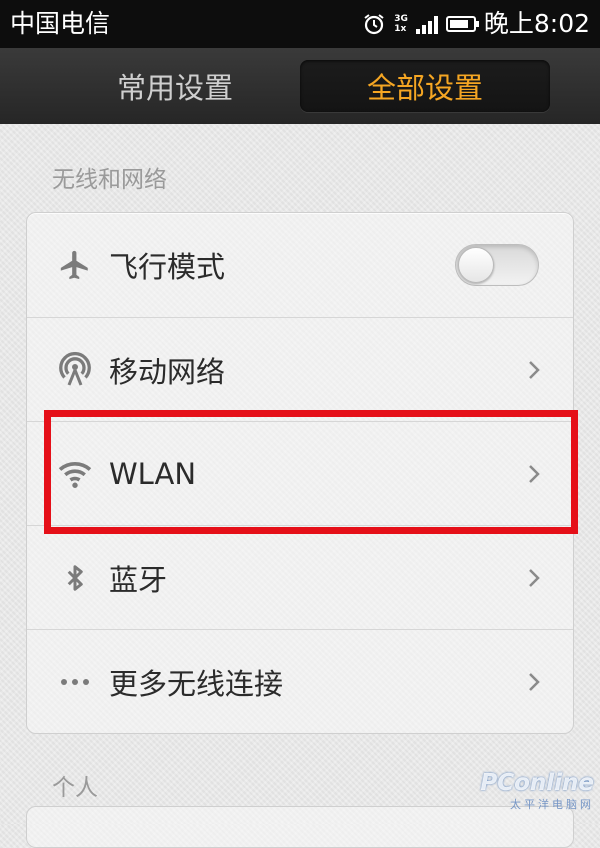  I want to click on signal-strength-icon, so click(426, 24).